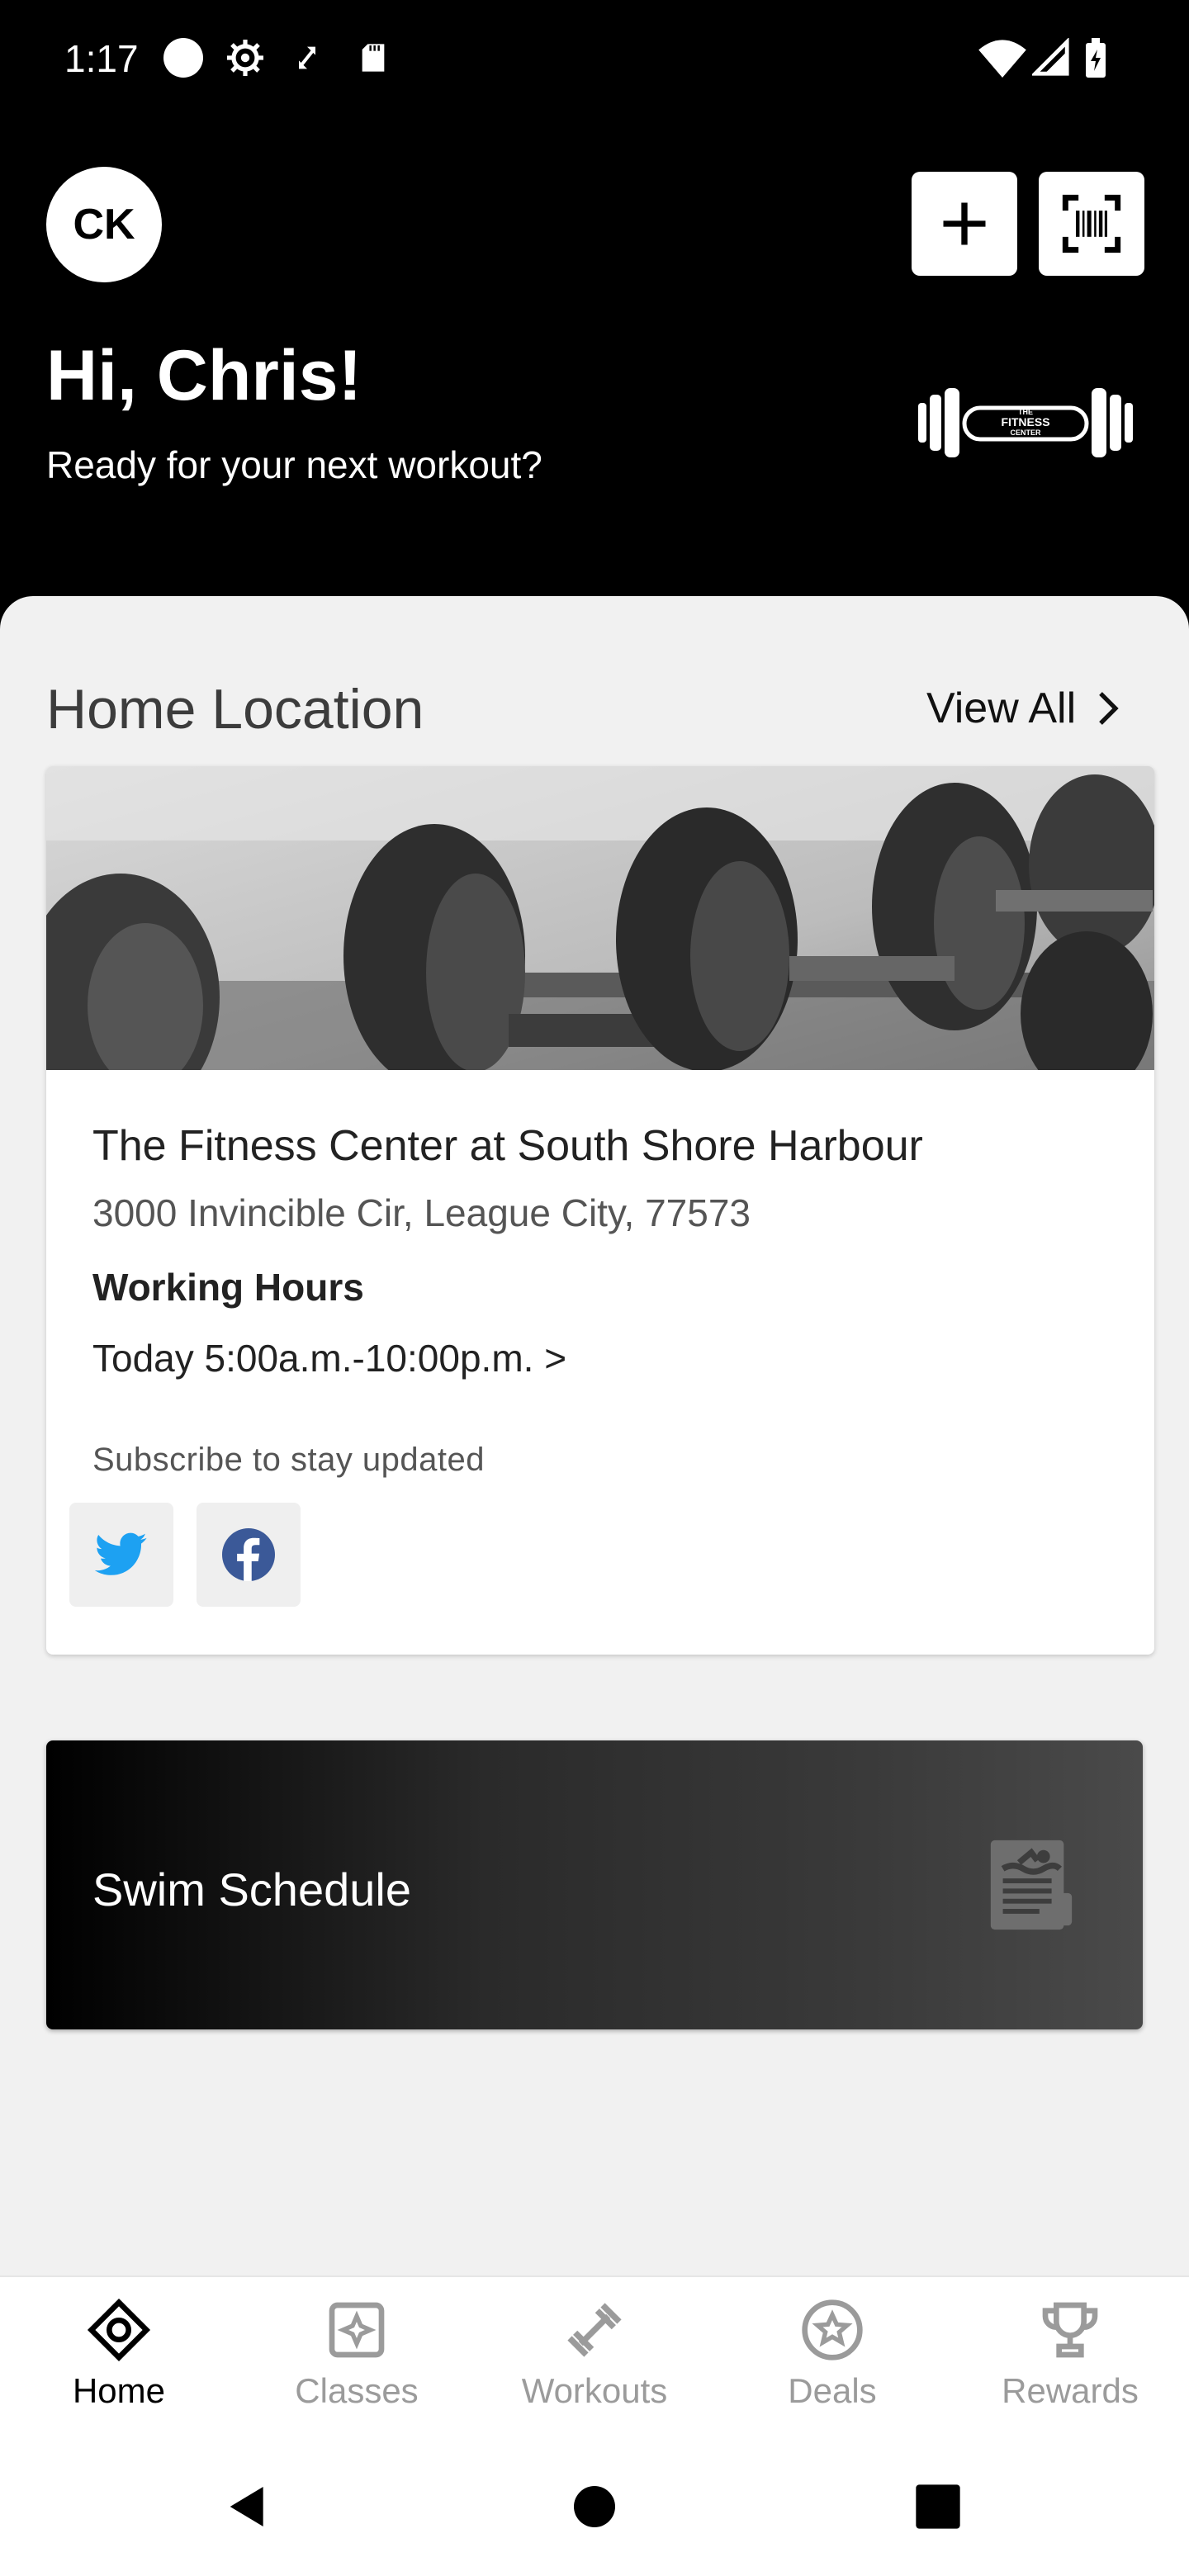  What do you see at coordinates (119, 2367) in the screenshot?
I see `nav-home: Home` at bounding box center [119, 2367].